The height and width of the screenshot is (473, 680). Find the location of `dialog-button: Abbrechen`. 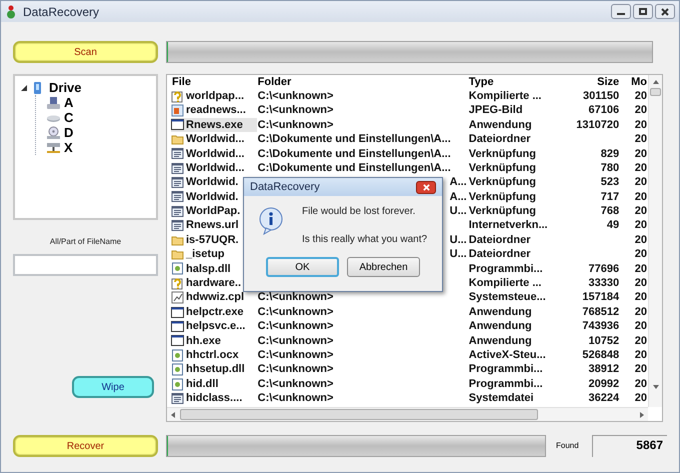

dialog-button: Abbrechen is located at coordinates (383, 267).